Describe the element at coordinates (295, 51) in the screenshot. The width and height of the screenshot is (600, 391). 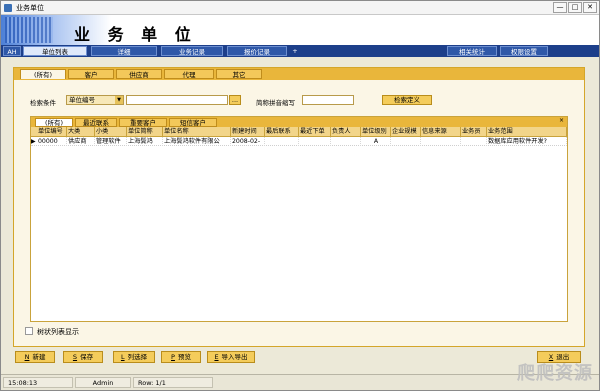
I see `tab-add: +` at that location.